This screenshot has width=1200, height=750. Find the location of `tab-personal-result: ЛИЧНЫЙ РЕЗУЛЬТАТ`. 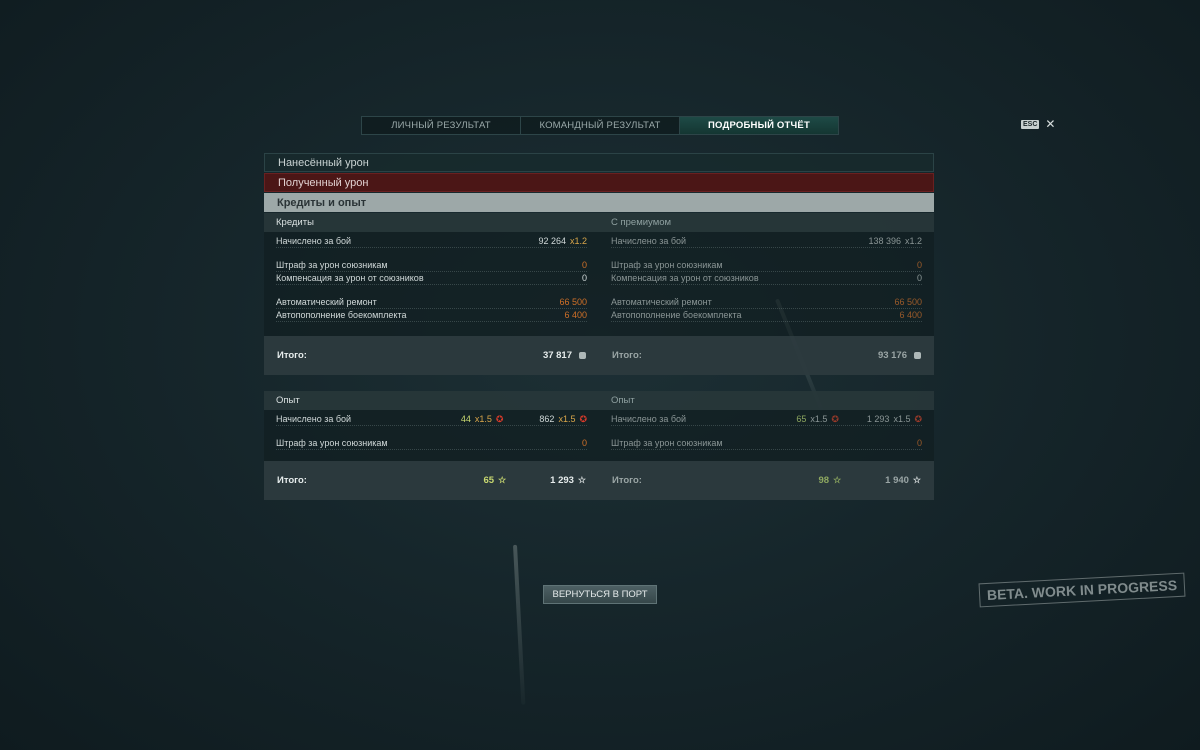

tab-personal-result: ЛИЧНЫЙ РЕЗУЛЬТАТ is located at coordinates (441, 125).